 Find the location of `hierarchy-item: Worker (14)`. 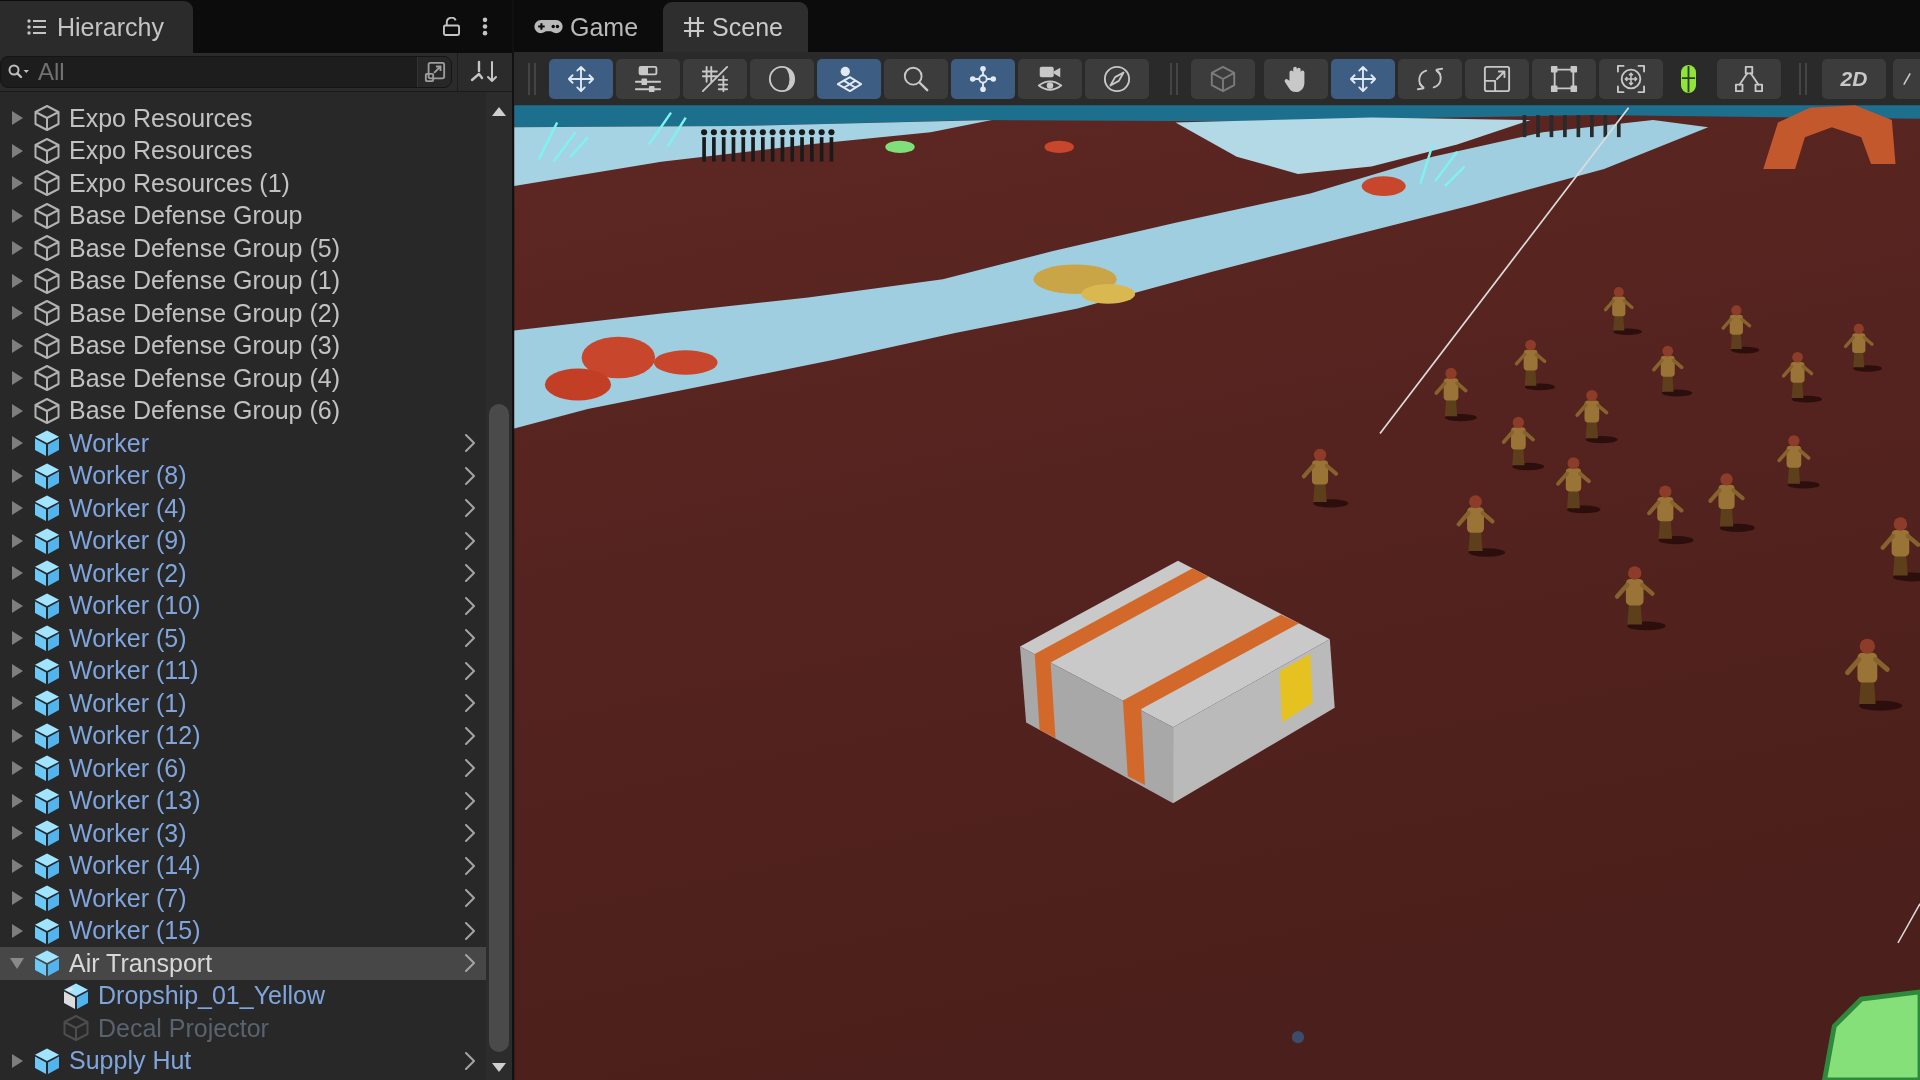

hierarchy-item: Worker (14) is located at coordinates (243, 865).